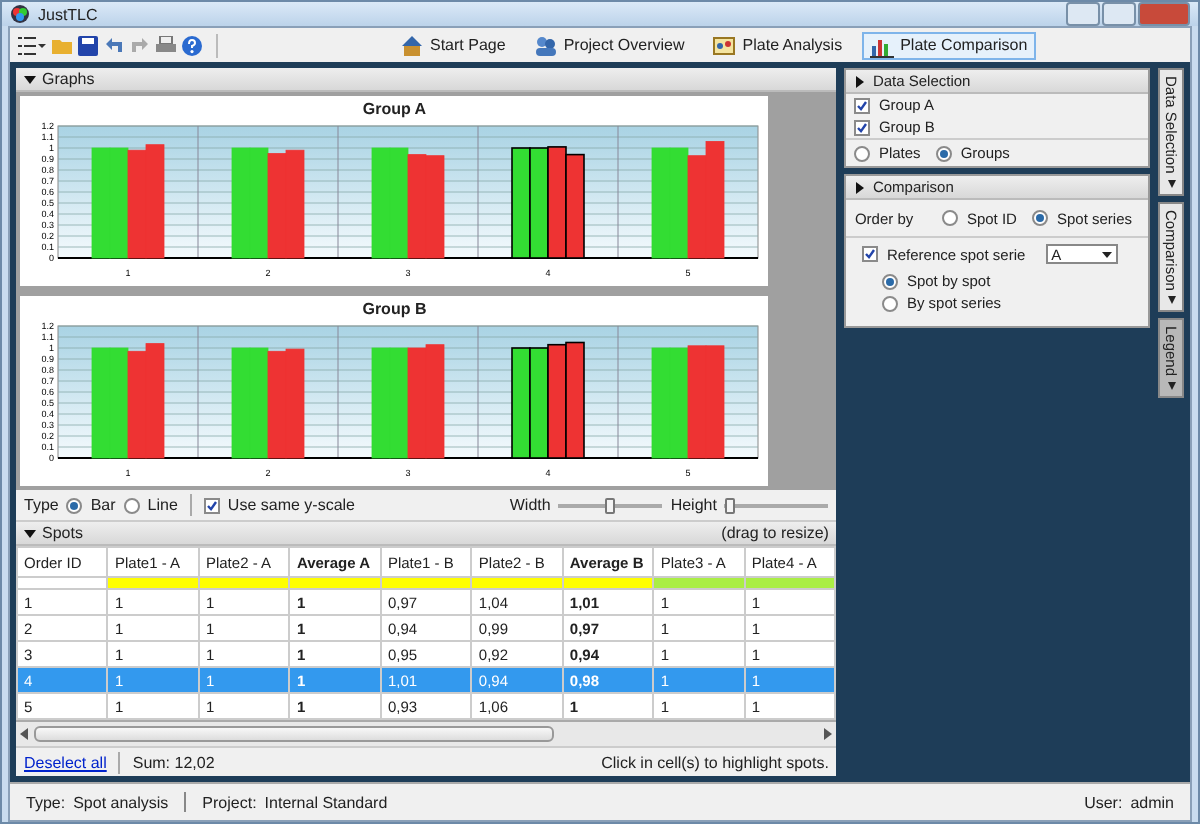  I want to click on house-icon, so click(412, 45).